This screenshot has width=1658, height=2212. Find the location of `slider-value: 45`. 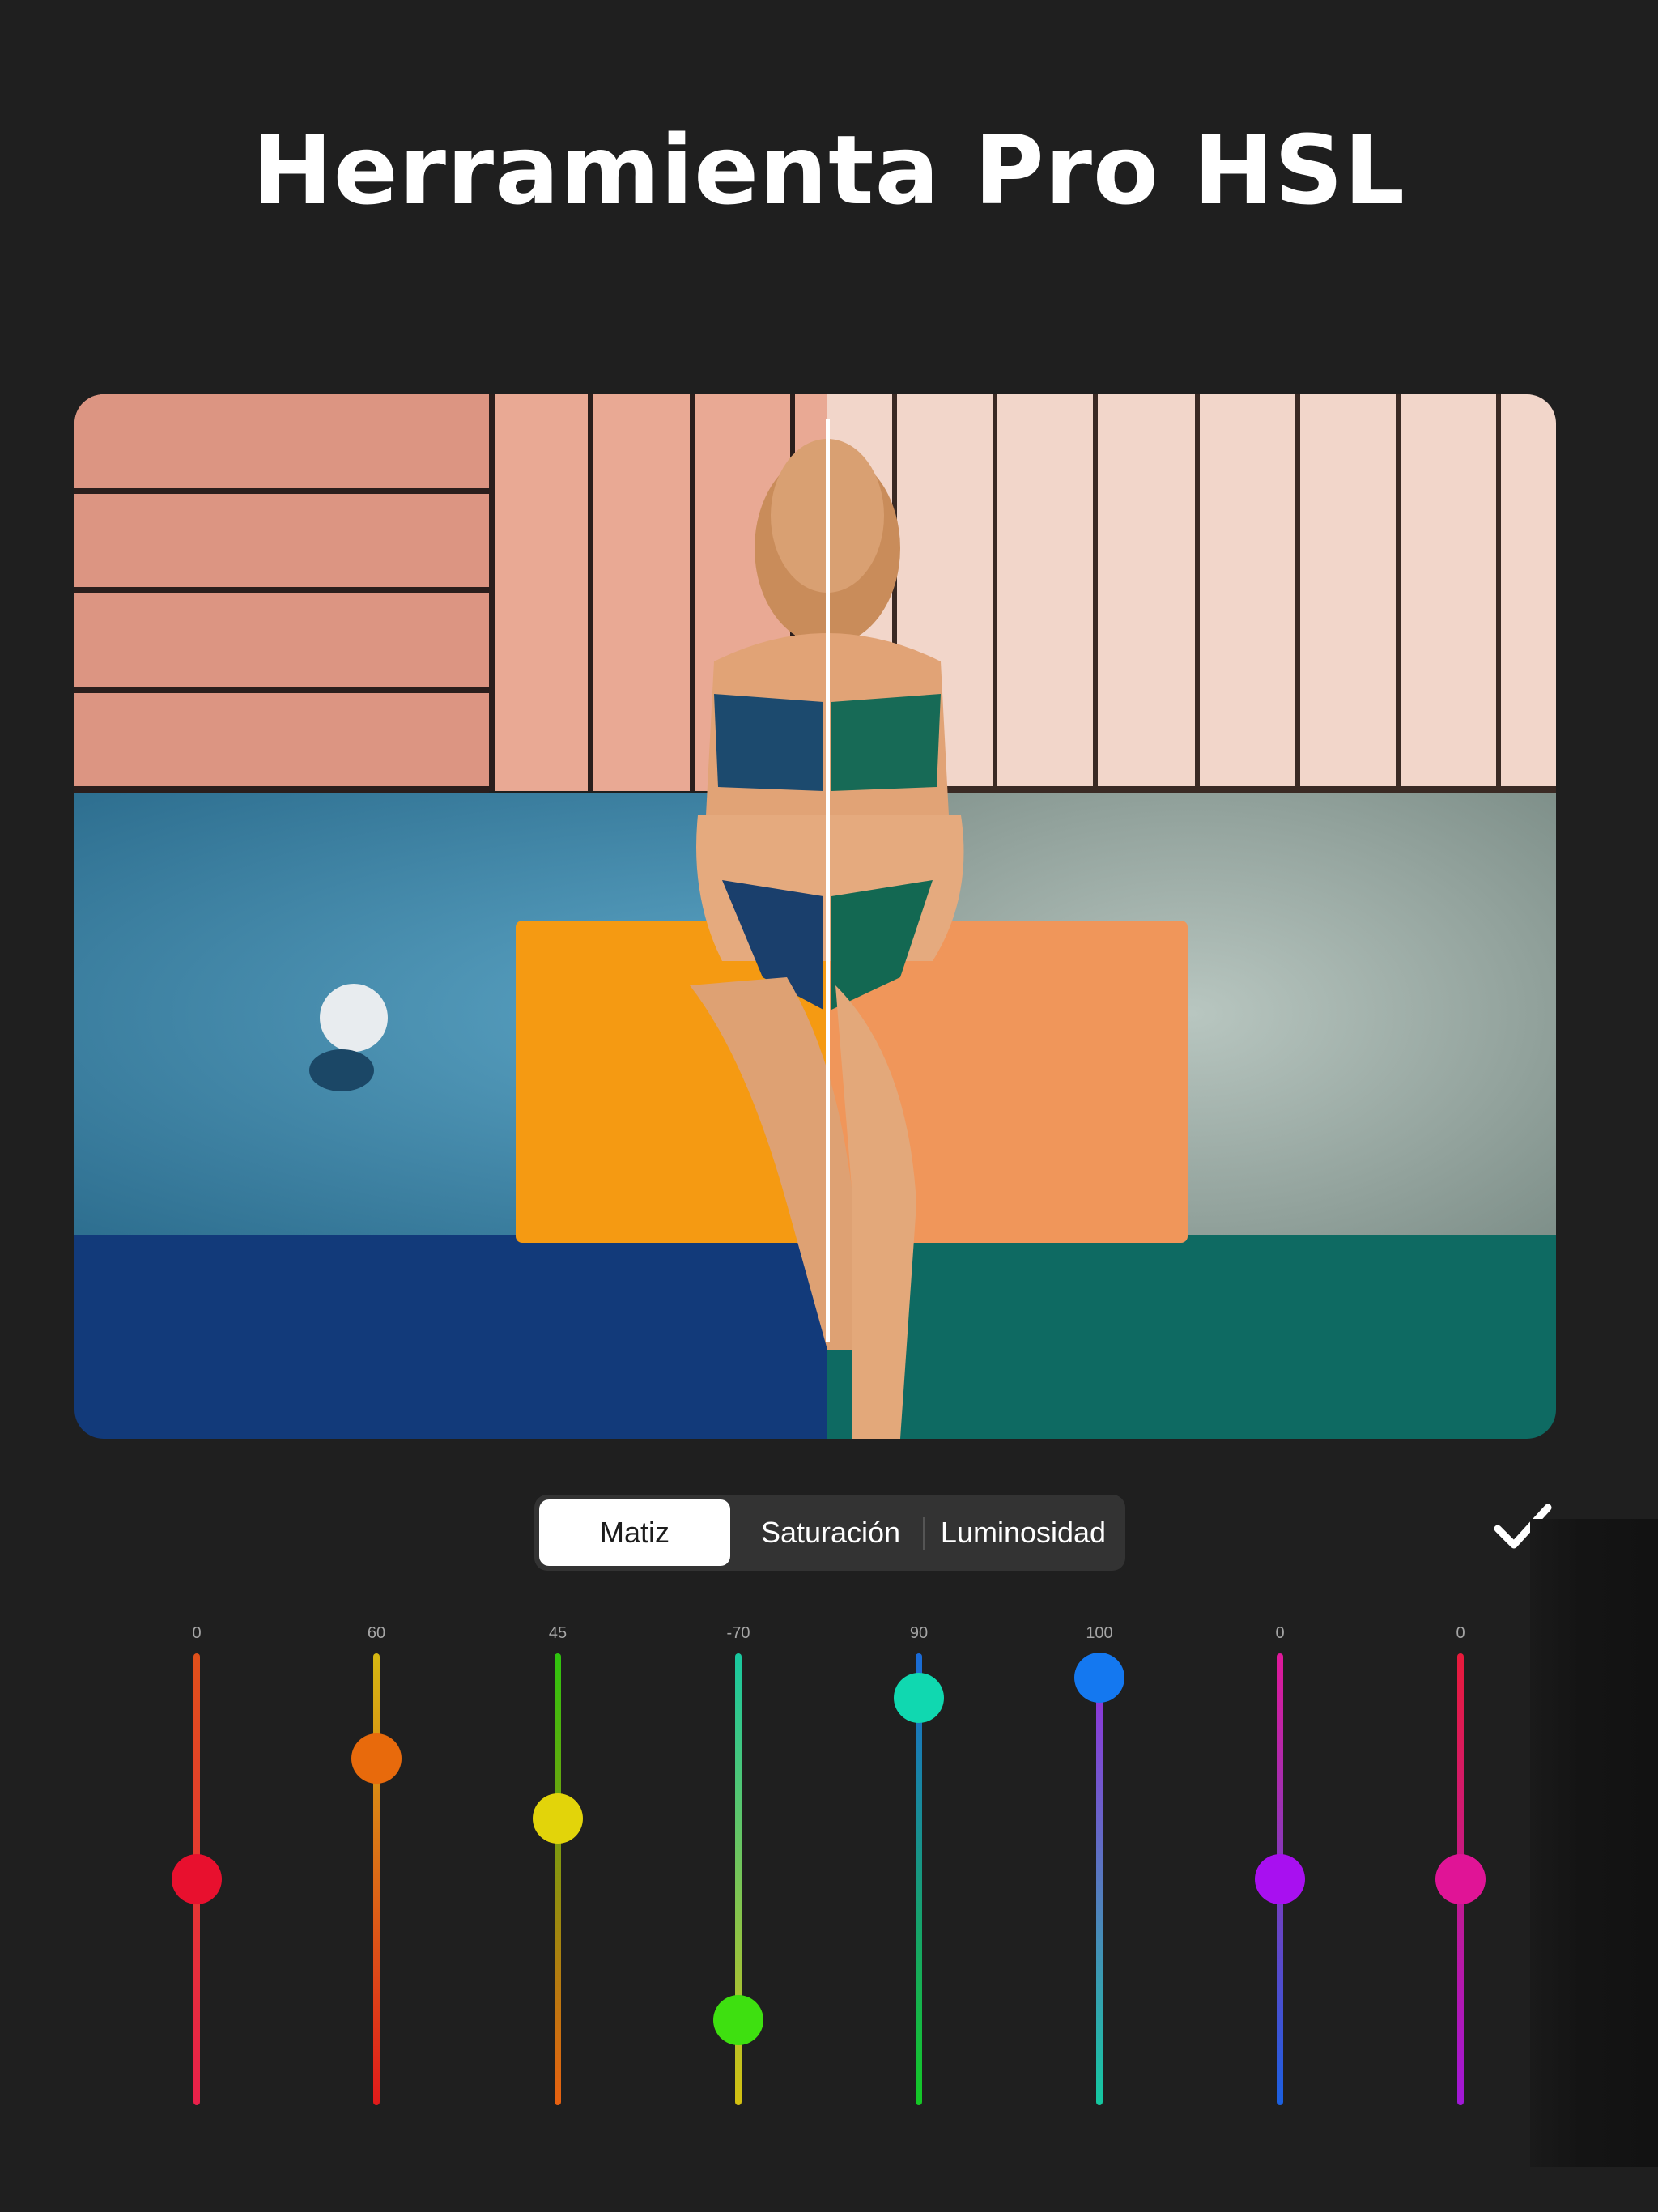

slider-value: 45 is located at coordinates (558, 1633).